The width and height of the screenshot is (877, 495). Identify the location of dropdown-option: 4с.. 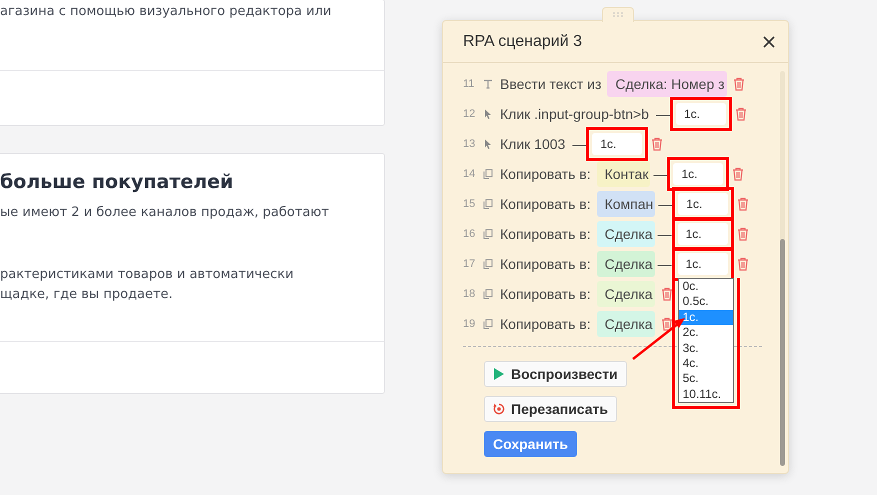
(705, 364).